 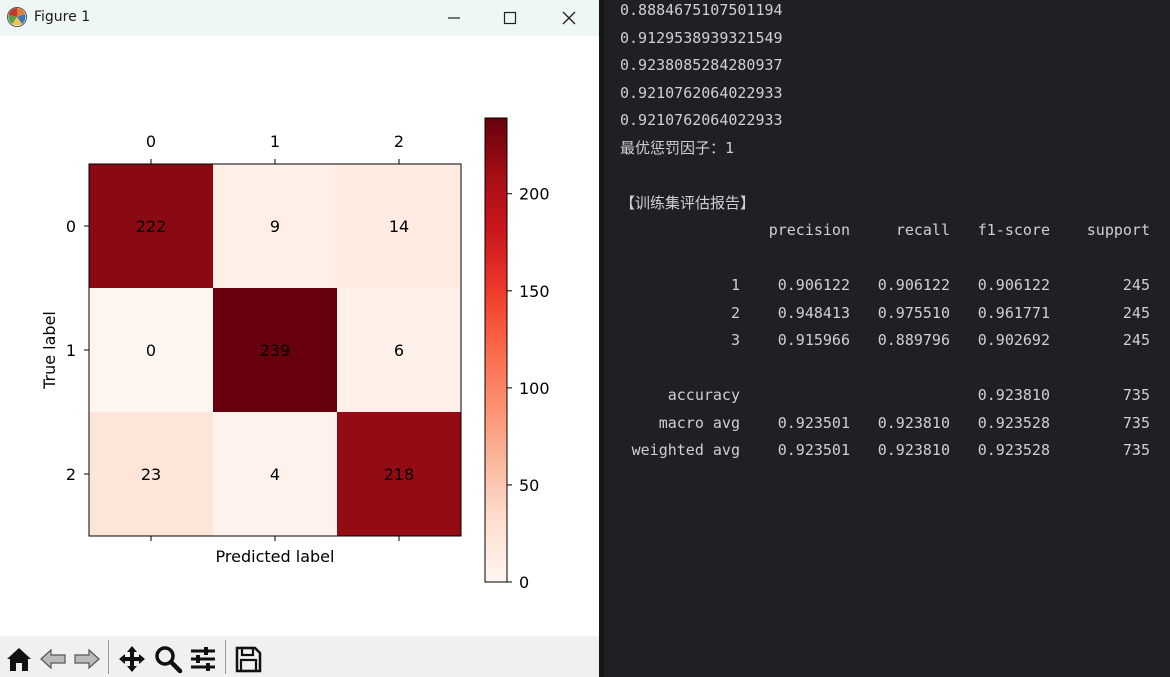 What do you see at coordinates (534, 388) in the screenshot?
I see `colorbar-tick-label: 100` at bounding box center [534, 388].